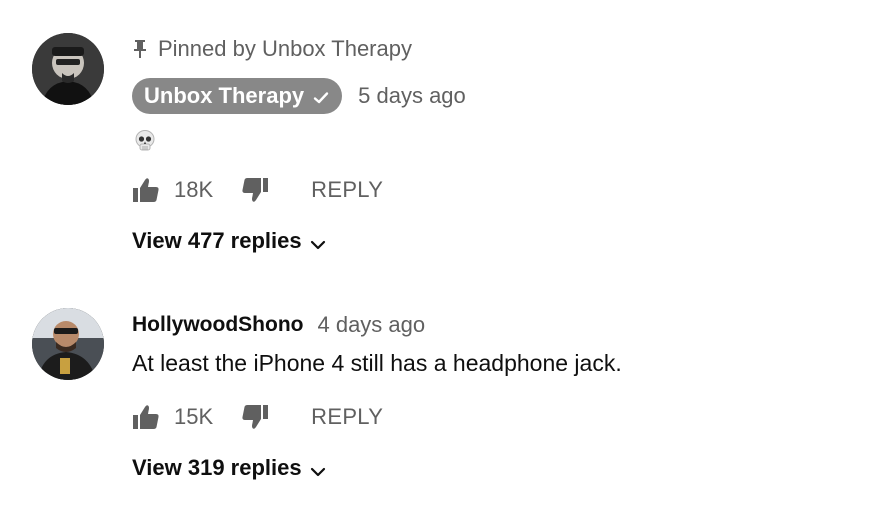 Image resolution: width=890 pixels, height=514 pixels. Describe the element at coordinates (194, 189) in the screenshot. I see `like-count: 18K` at that location.